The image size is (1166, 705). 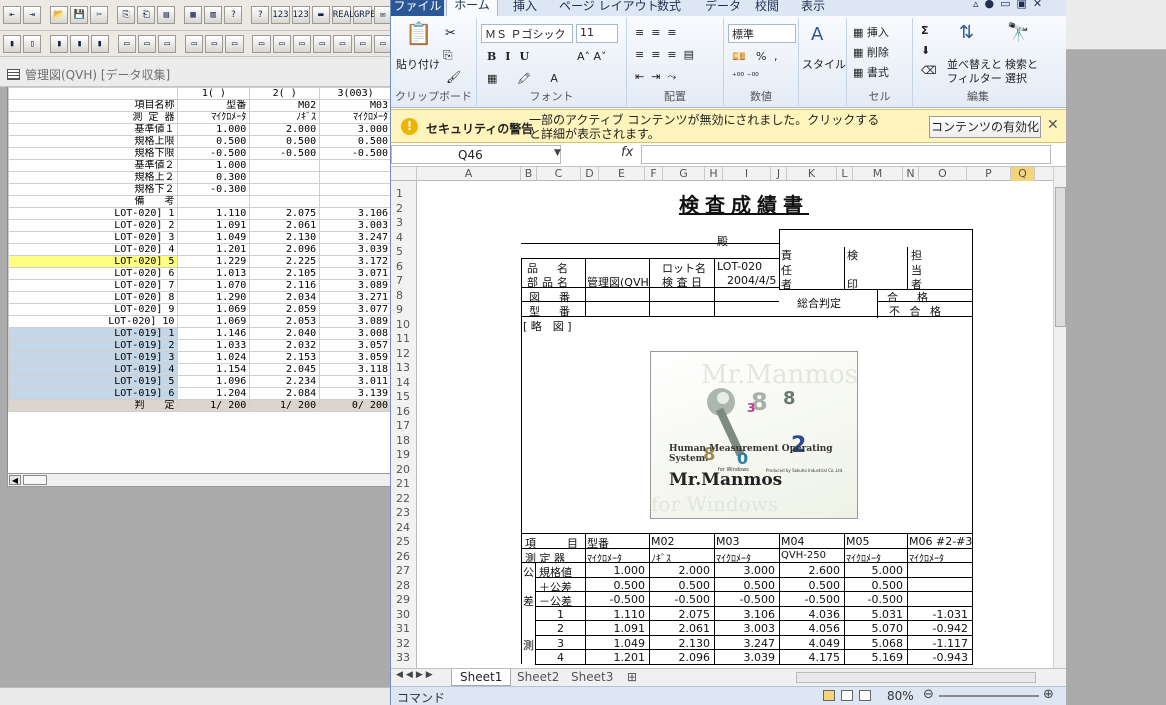 I want to click on grid-data-row: LOT-020] 1 1.110 2.075 3.106, so click(x=199, y=213).